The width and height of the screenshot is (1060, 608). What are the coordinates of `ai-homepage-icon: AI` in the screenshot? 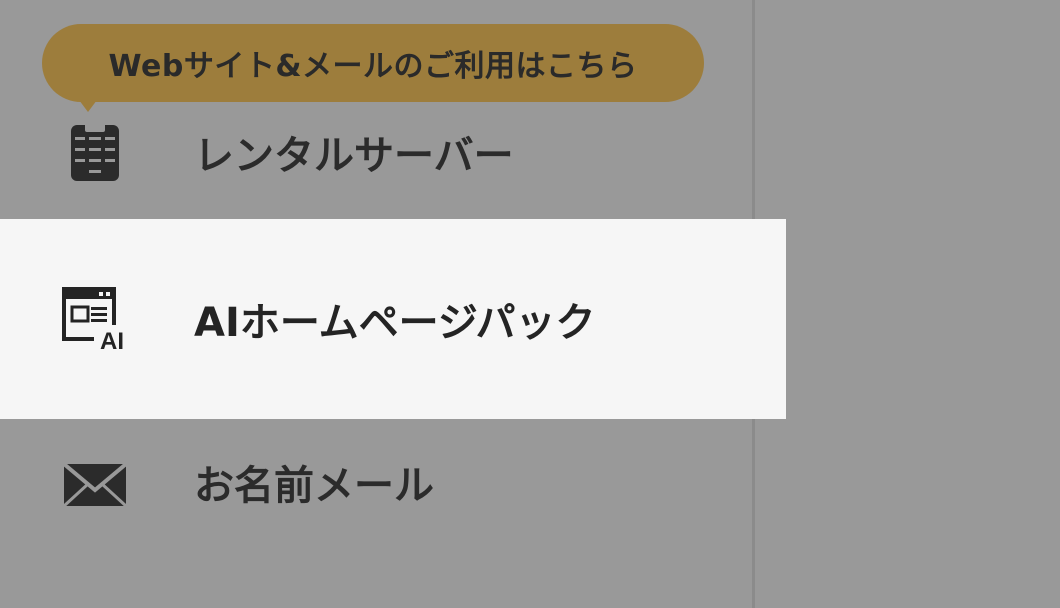 It's located at (95, 319).